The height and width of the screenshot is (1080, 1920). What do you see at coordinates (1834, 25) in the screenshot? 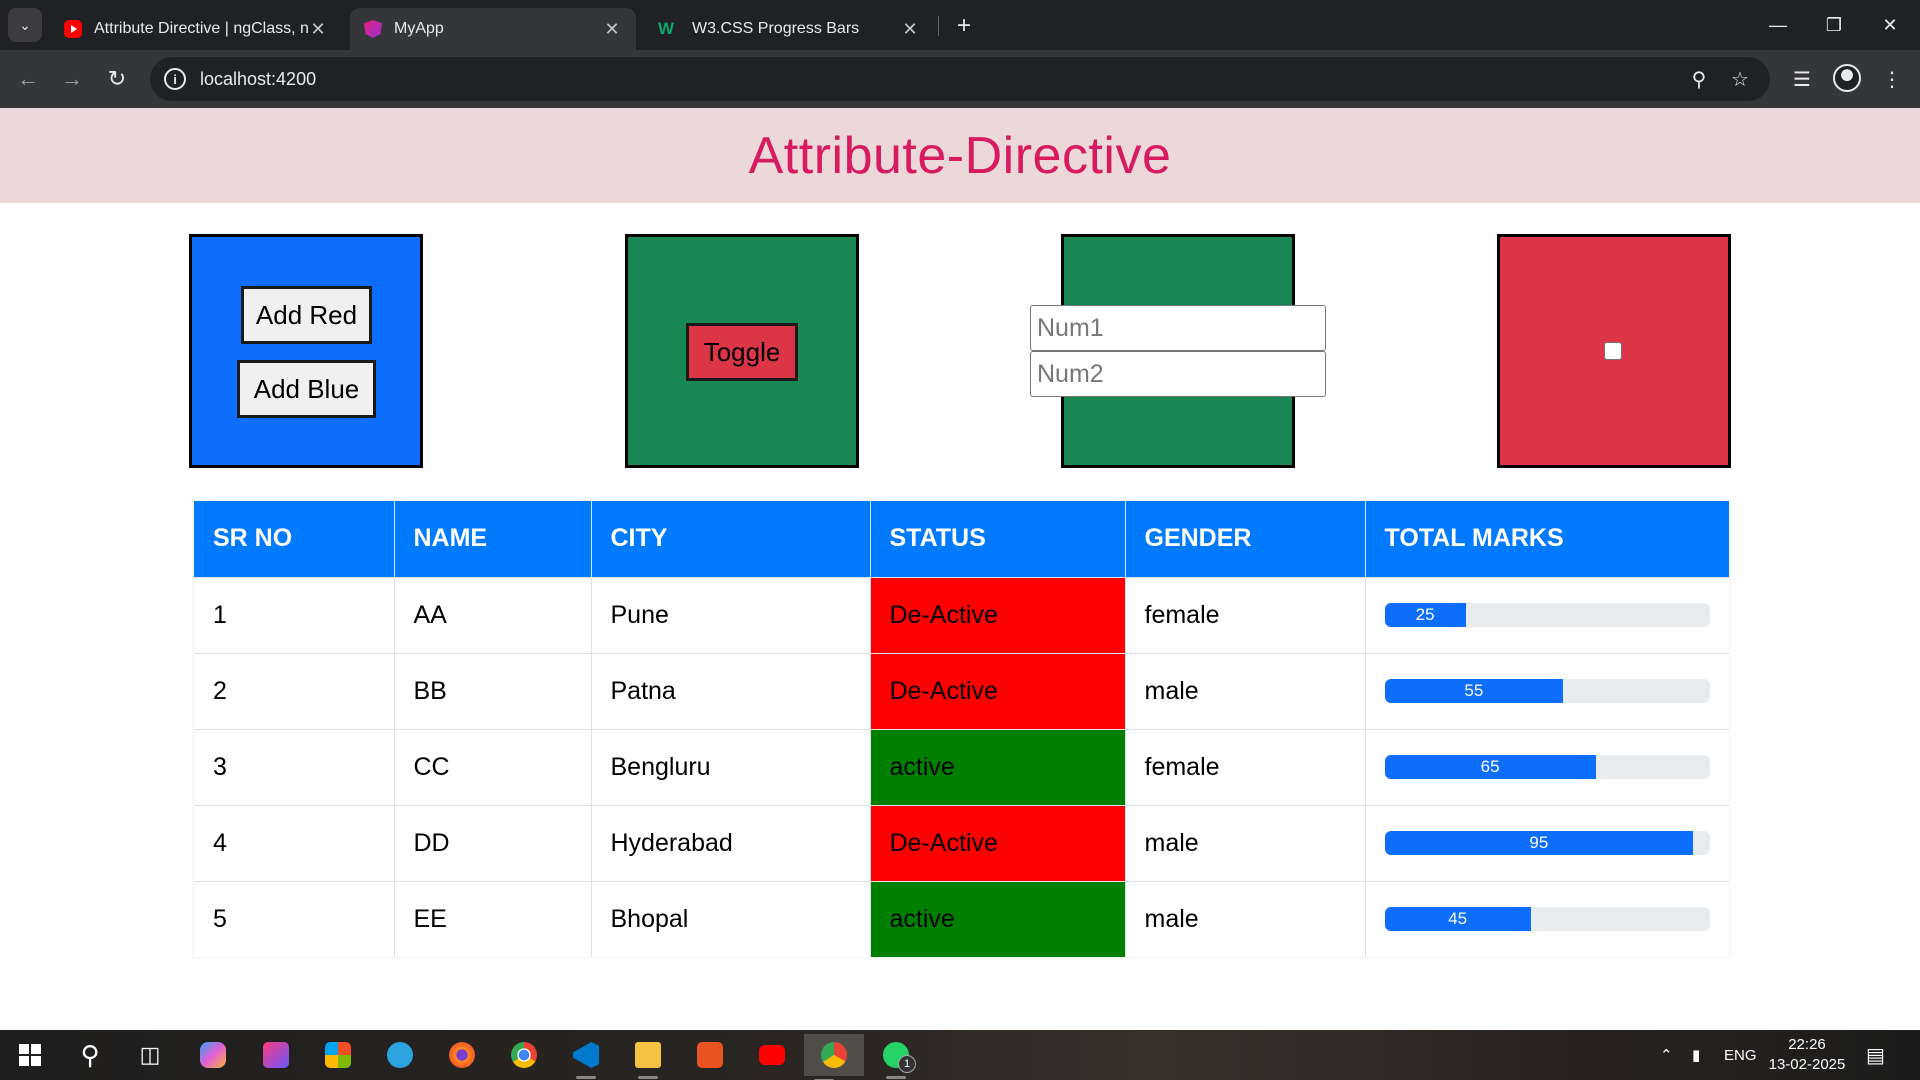
I see `restore-button: ❐` at bounding box center [1834, 25].